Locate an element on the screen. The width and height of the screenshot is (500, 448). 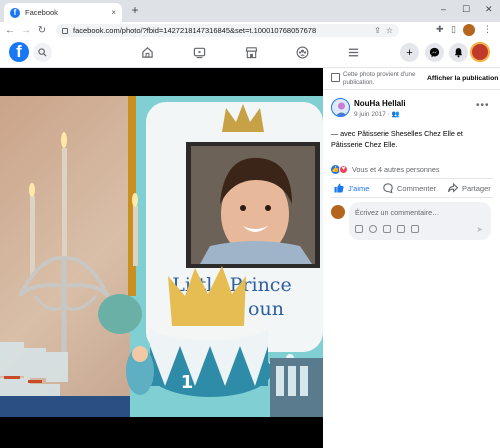
marketplace-icon is located at coordinates (251, 52).